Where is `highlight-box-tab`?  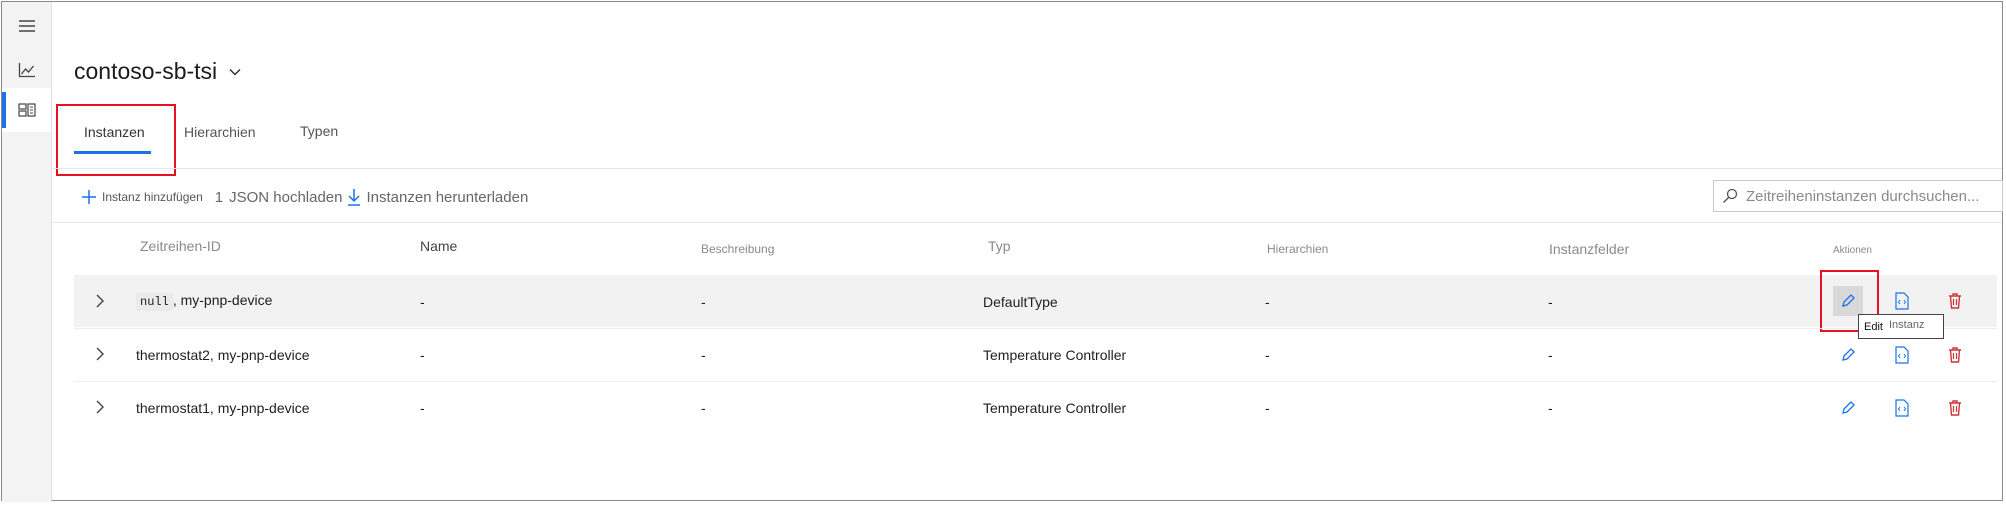 highlight-box-tab is located at coordinates (116, 140).